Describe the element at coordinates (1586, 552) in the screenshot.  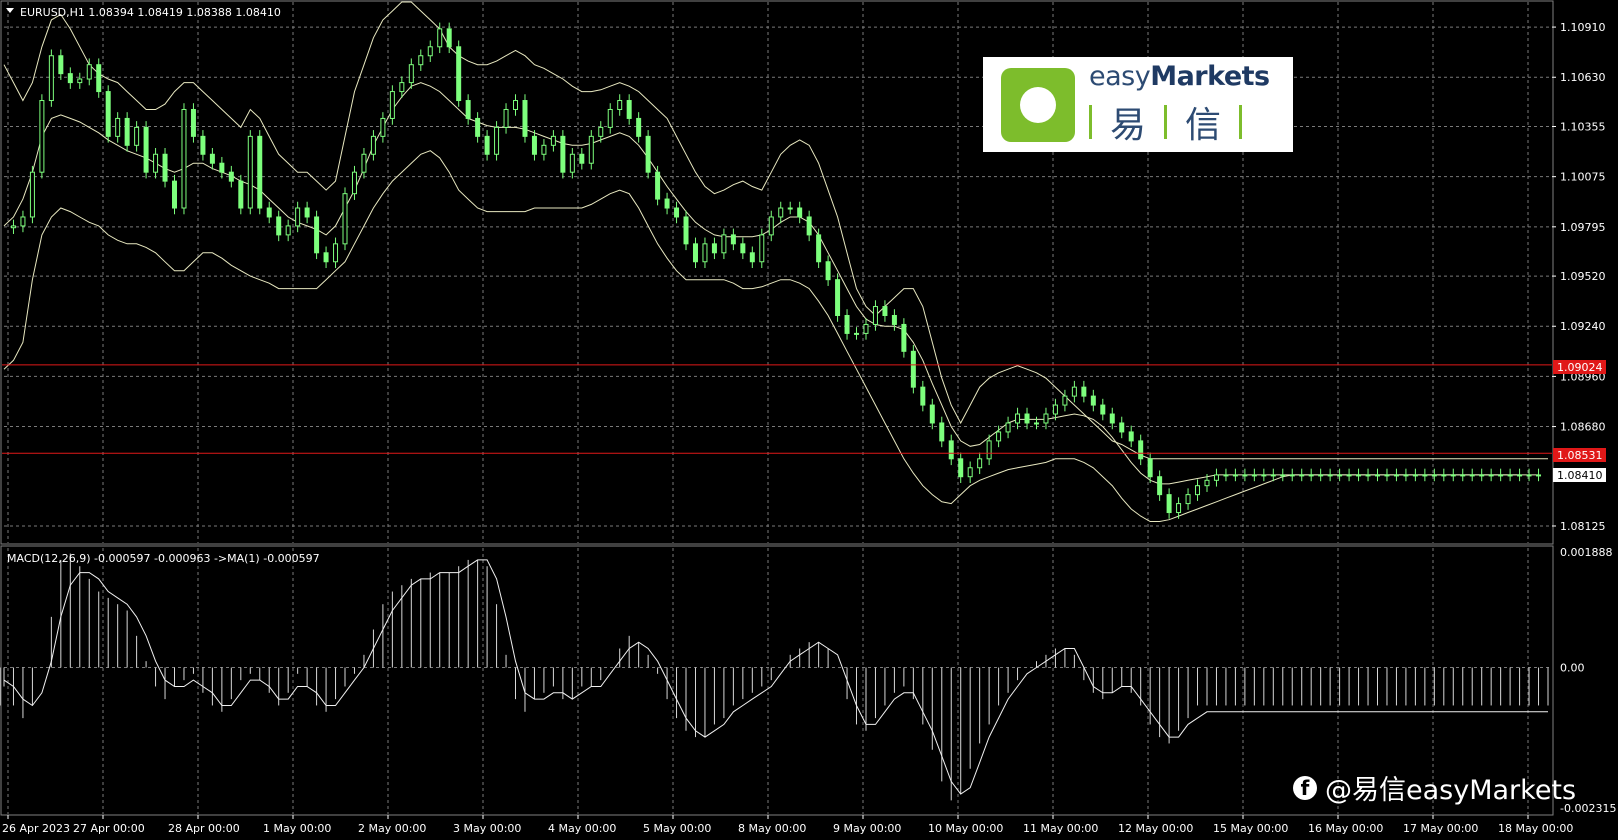
I see `macd-tick-label: 0.001888` at that location.